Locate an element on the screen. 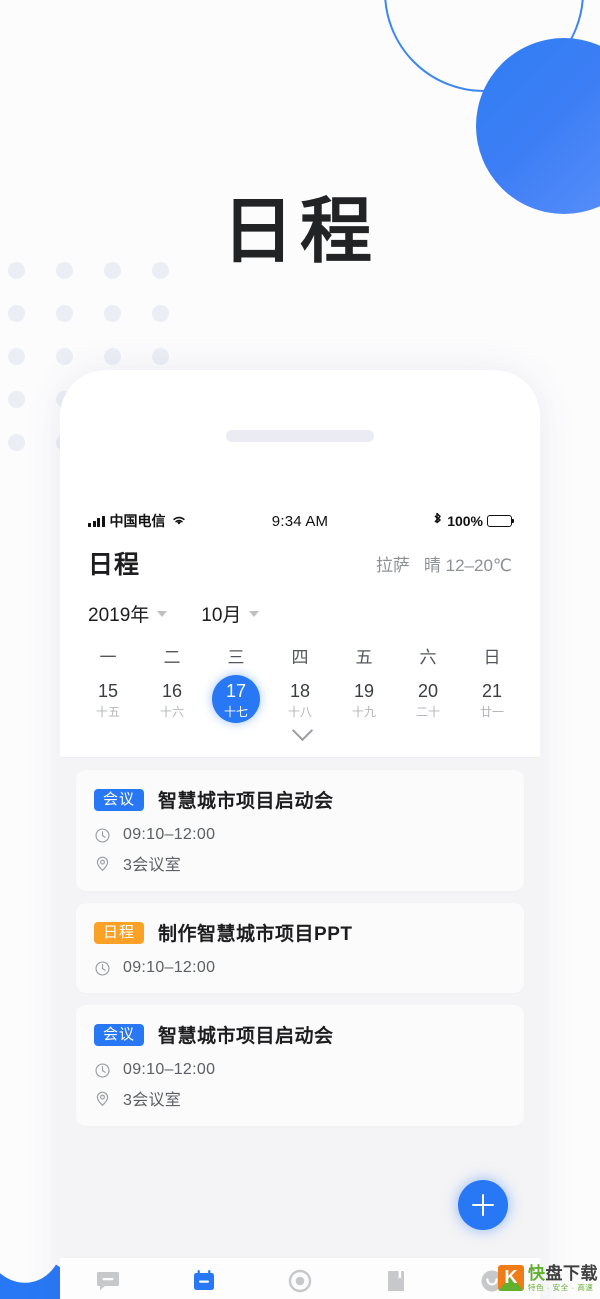  day-lunar: 廿一 is located at coordinates (491, 711).